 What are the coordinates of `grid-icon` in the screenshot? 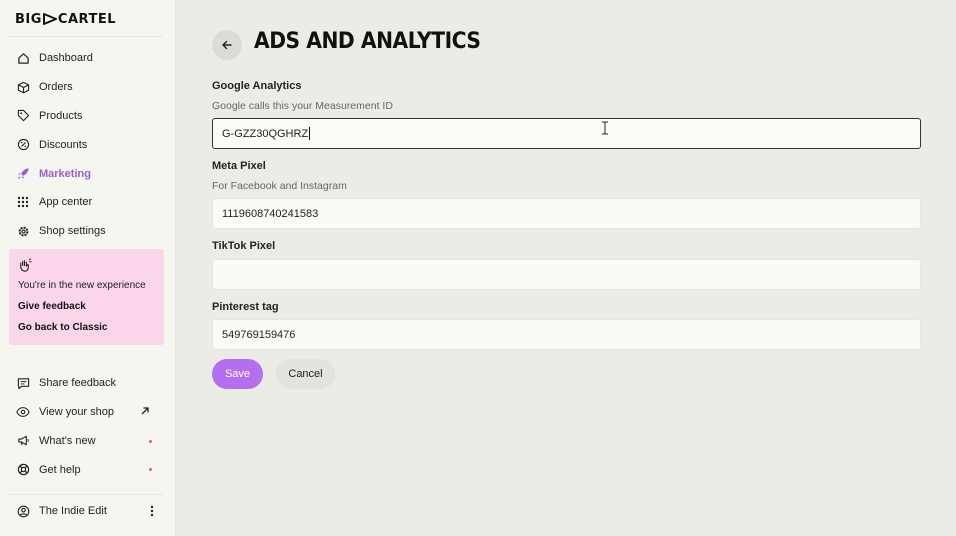 It's located at (23, 202).